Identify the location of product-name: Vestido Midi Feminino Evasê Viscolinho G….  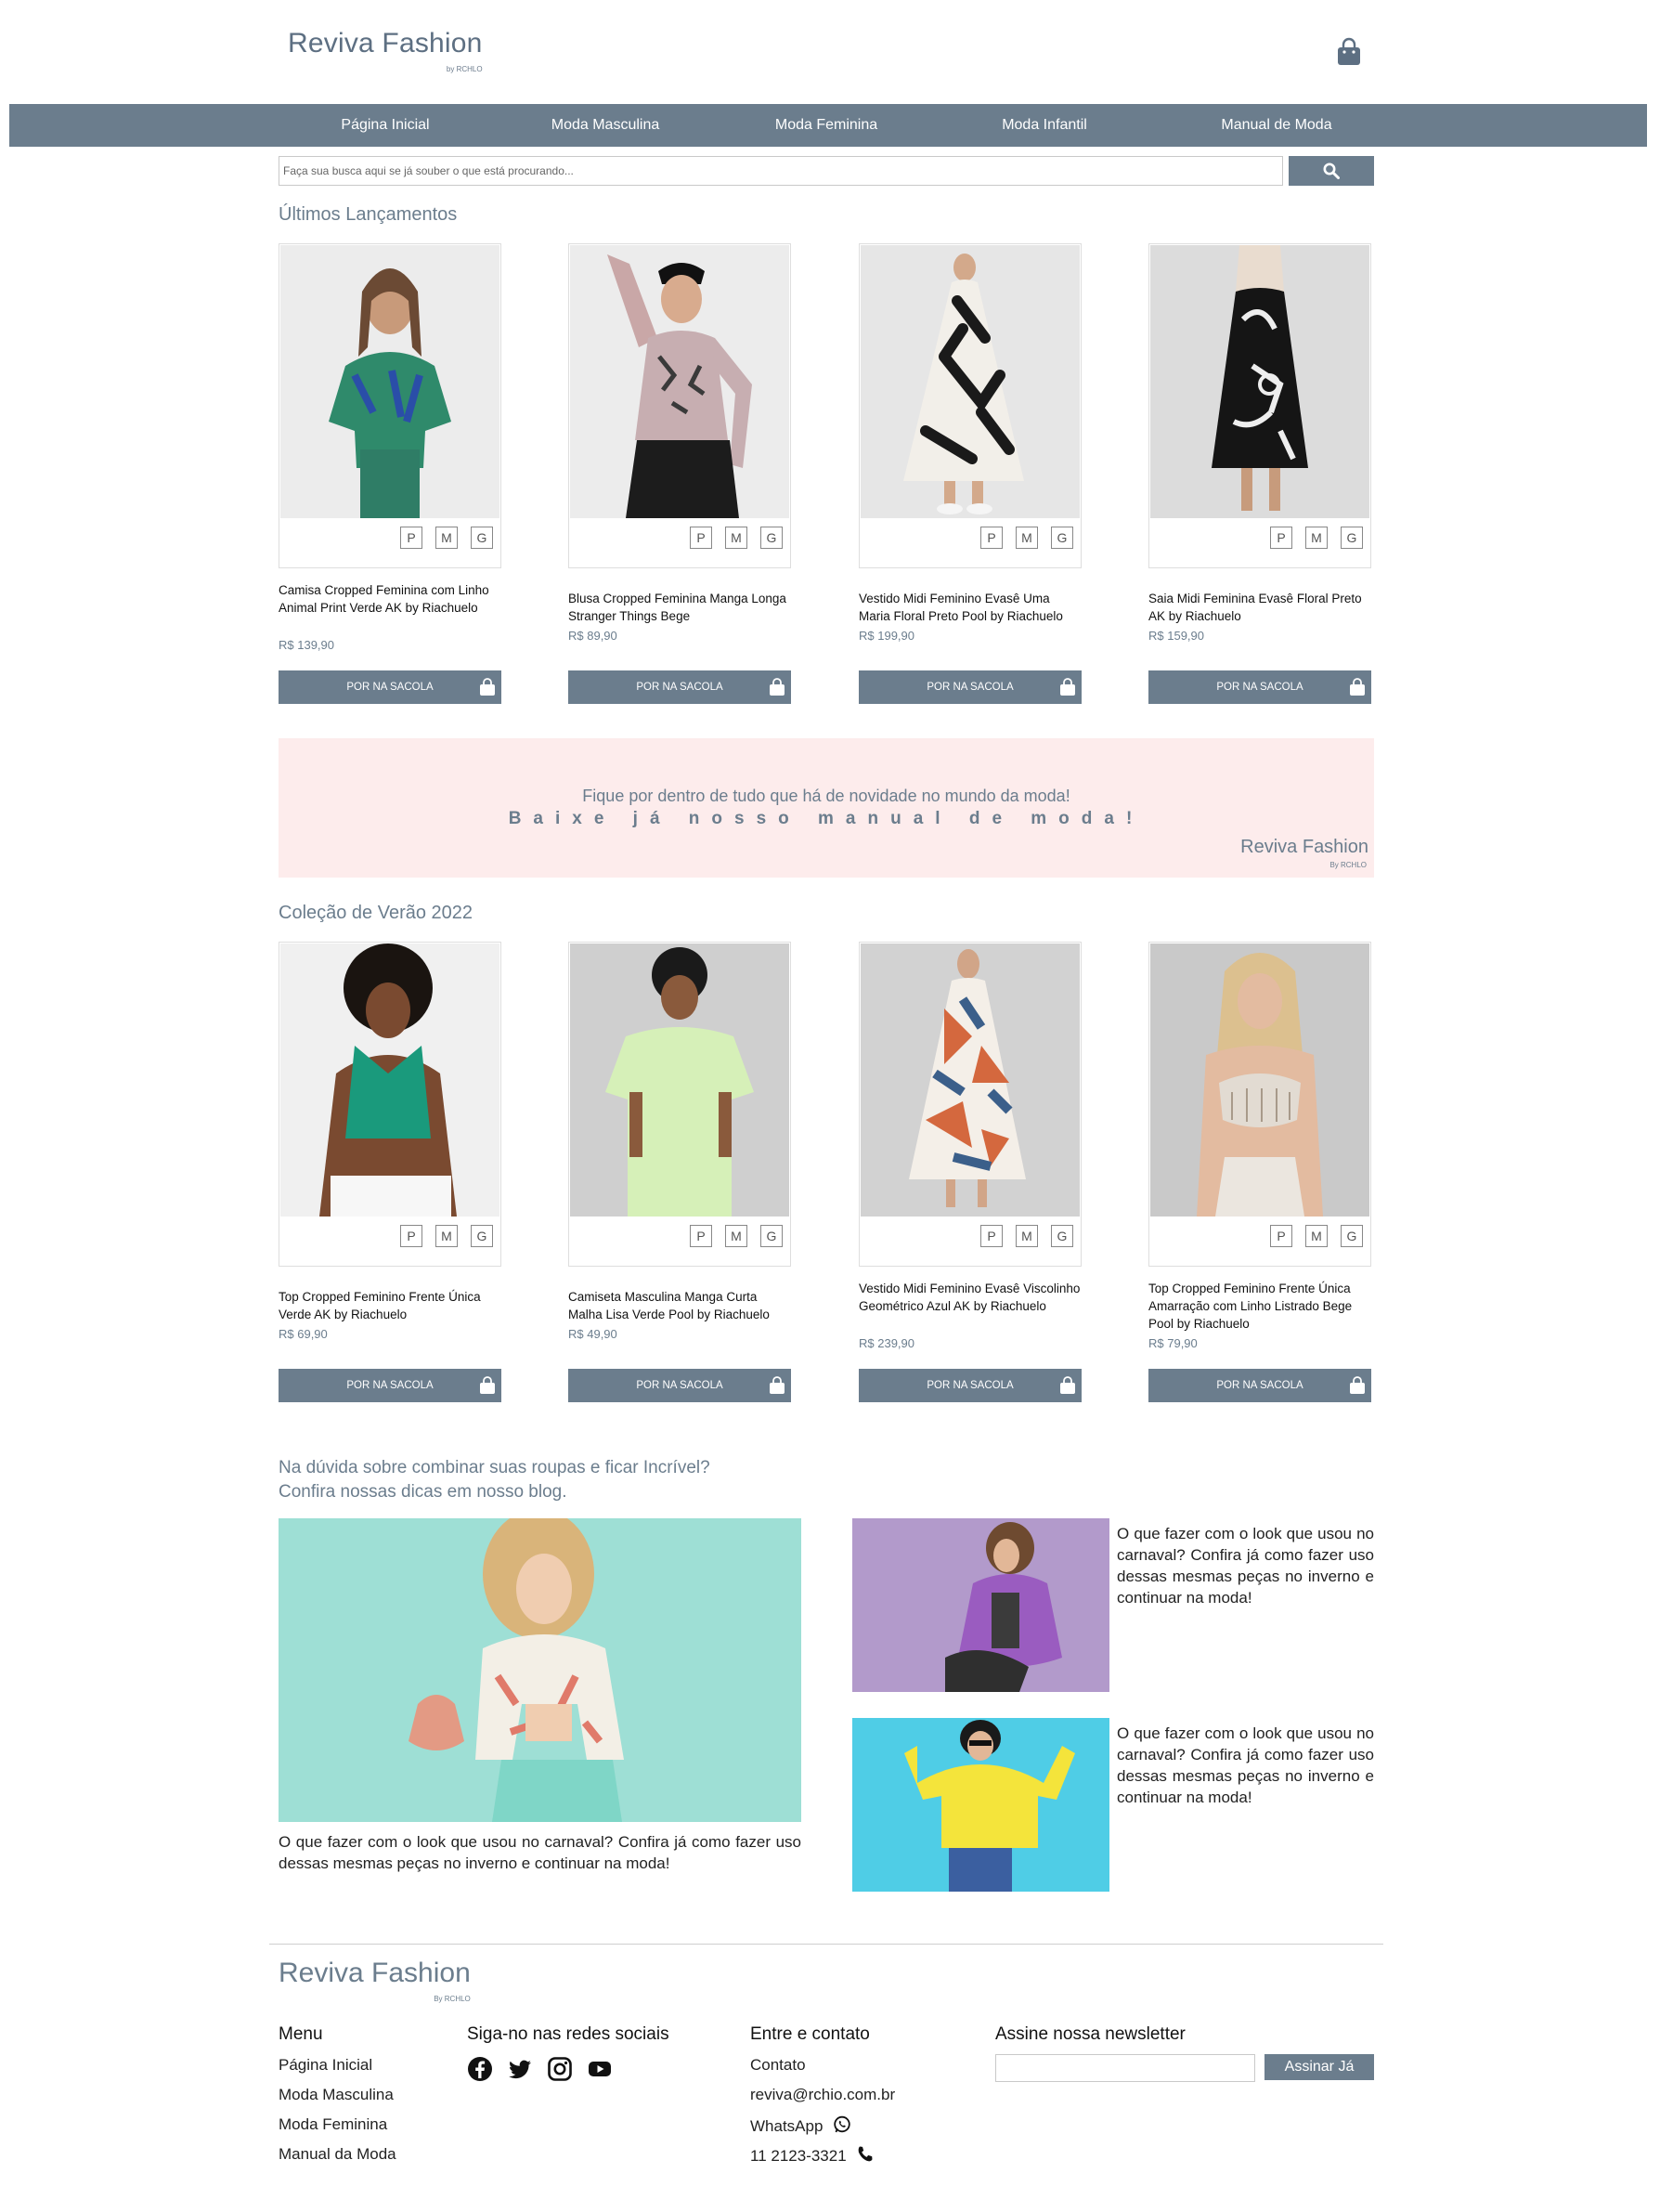
(970, 1297).